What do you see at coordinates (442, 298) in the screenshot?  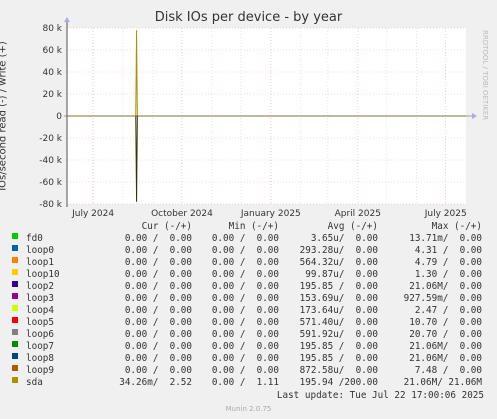 I see `legend-max: 927.59m/ 0.00` at bounding box center [442, 298].